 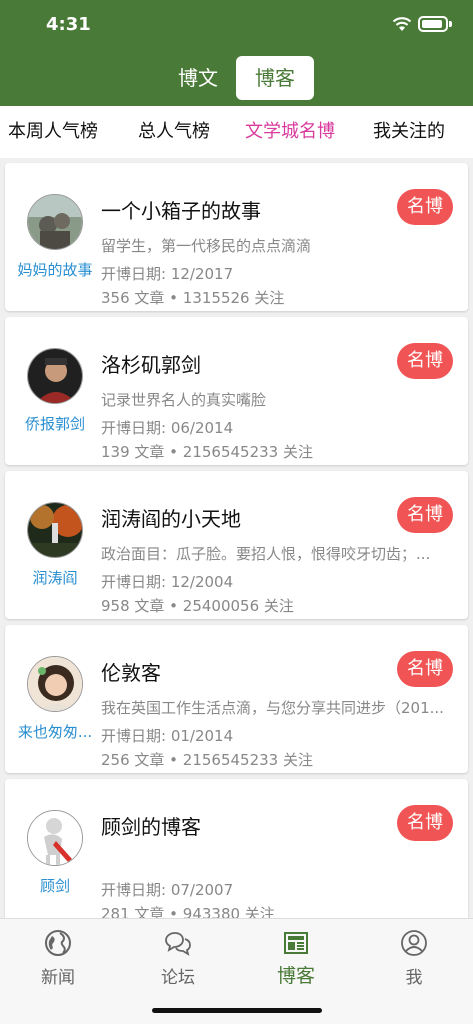 What do you see at coordinates (296, 943) in the screenshot?
I see `newspaper-icon` at bounding box center [296, 943].